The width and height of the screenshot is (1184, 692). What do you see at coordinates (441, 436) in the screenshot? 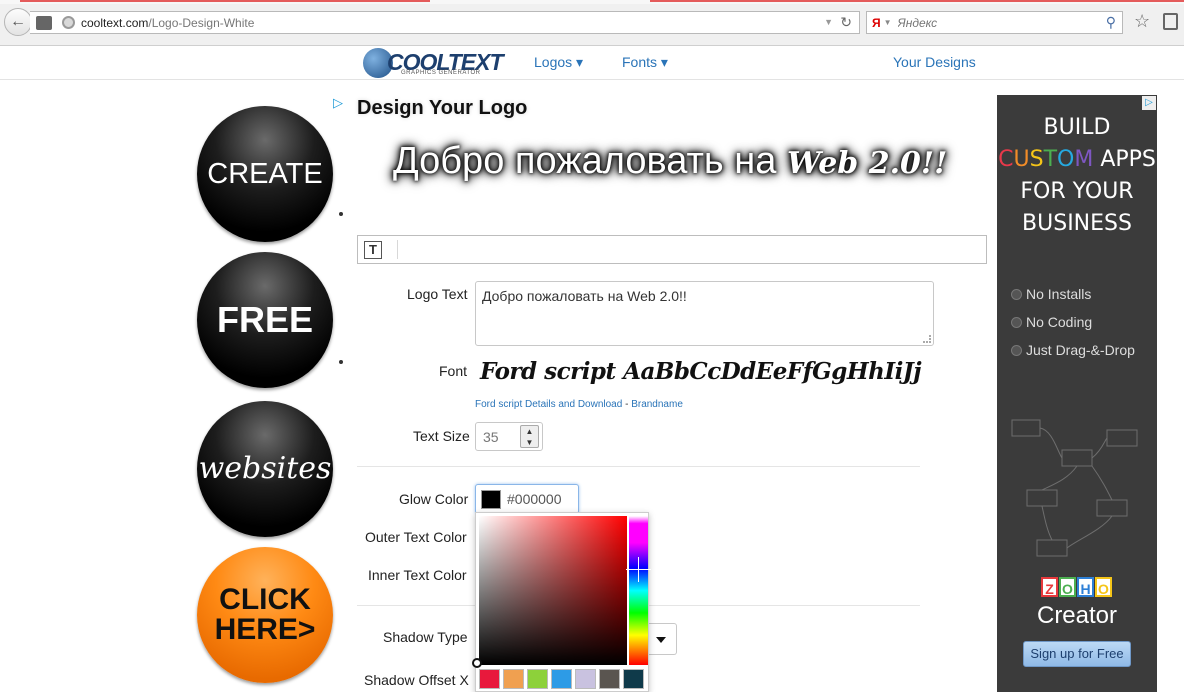
I see `text-size-label: Text Size` at bounding box center [441, 436].